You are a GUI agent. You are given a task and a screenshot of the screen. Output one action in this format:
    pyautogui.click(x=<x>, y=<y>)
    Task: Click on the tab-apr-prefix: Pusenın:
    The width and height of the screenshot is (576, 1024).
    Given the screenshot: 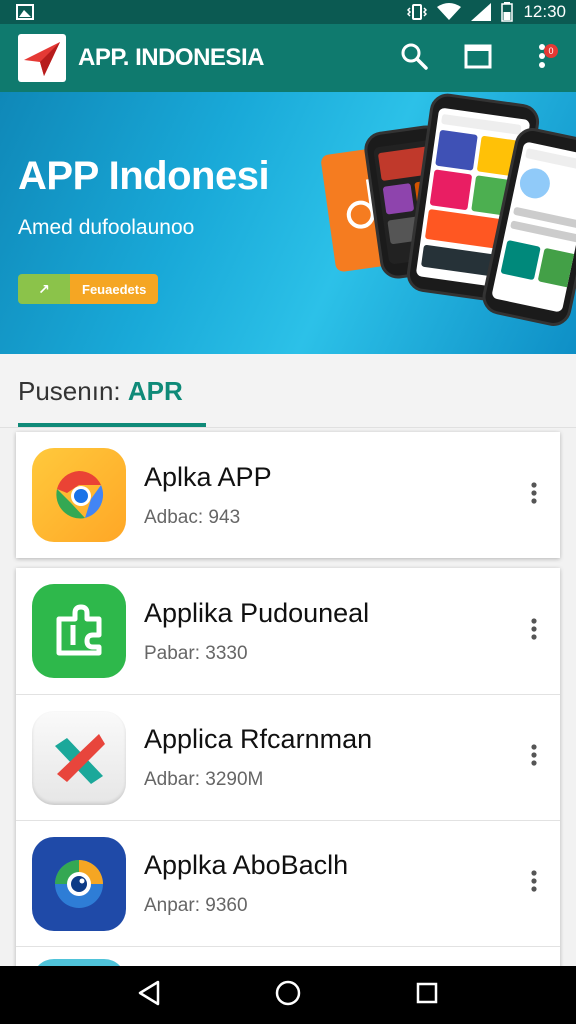 What is the action you would take?
    pyautogui.click(x=69, y=391)
    